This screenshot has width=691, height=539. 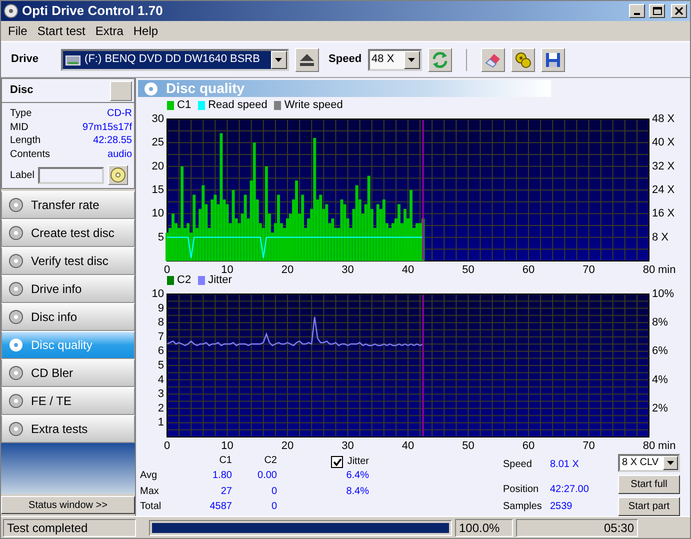 What do you see at coordinates (158, 118) in the screenshot?
I see `y-tick-label: 30` at bounding box center [158, 118].